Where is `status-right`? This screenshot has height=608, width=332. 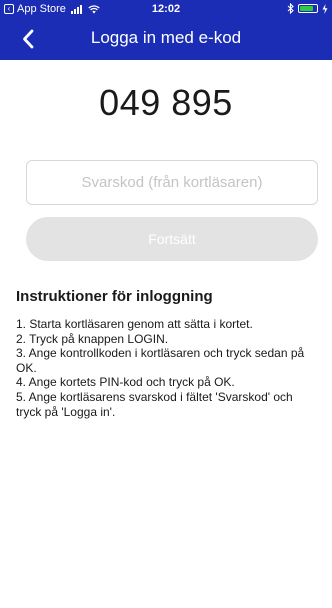 status-right is located at coordinates (307, 8).